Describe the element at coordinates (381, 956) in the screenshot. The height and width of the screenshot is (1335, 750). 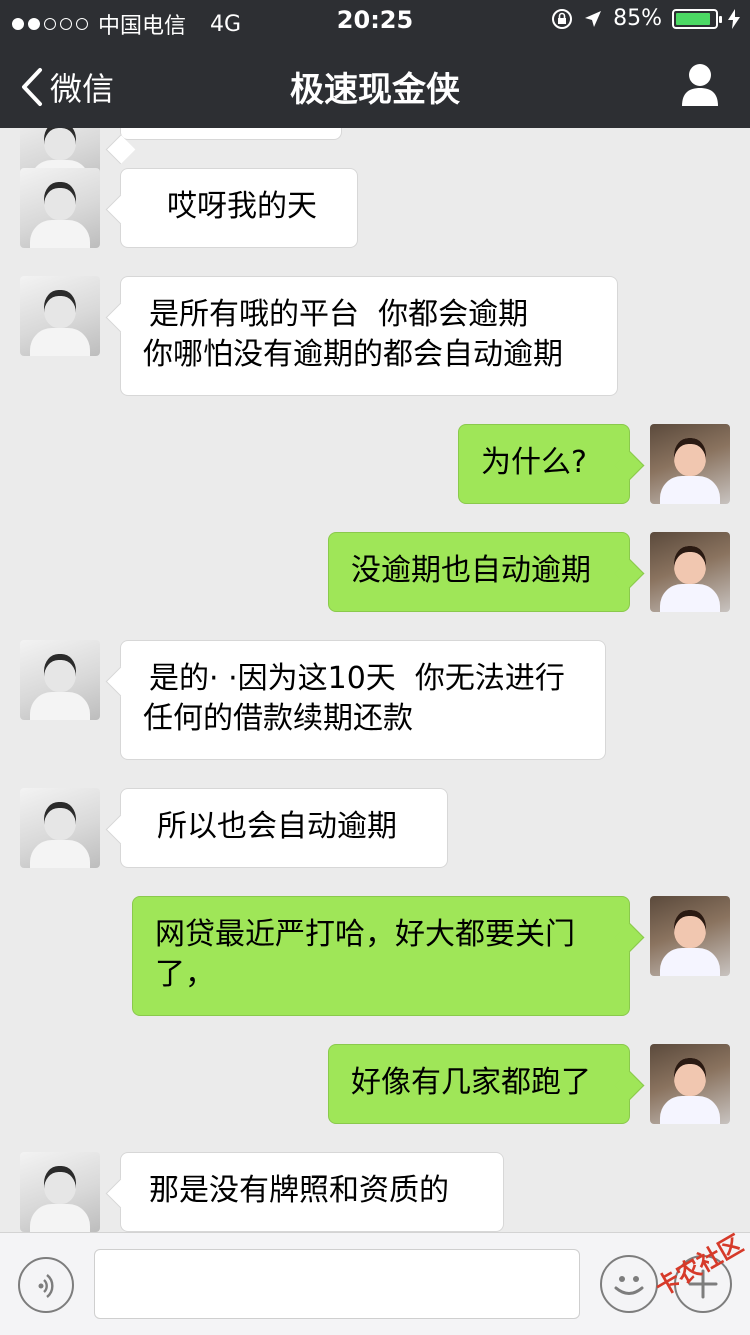
I see `message-bubble: 网贷最近严打哈，好大都要关门 了，` at that location.